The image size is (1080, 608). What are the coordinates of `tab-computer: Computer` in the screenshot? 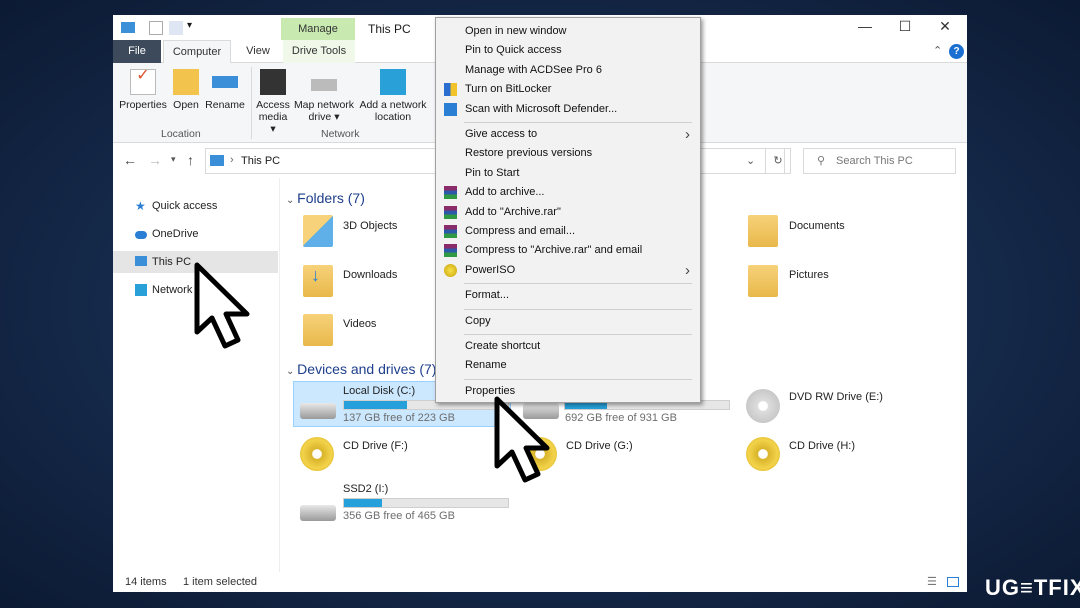 It's located at (197, 52).